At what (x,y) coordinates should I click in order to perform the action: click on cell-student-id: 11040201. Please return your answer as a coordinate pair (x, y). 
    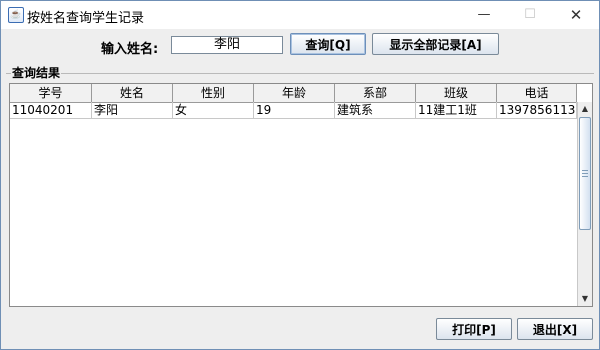
    Looking at the image, I should click on (51, 110).